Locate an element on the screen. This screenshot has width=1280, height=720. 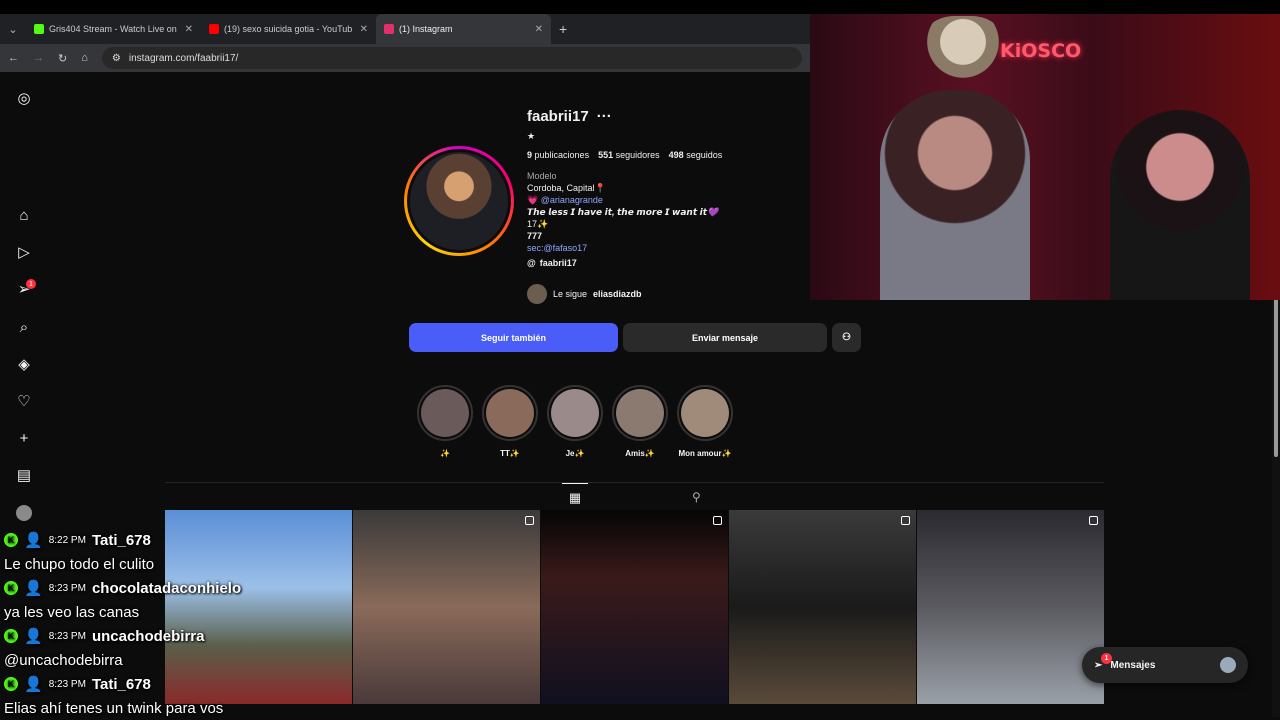
scrollbar-thumb is located at coordinates (1276, 377).